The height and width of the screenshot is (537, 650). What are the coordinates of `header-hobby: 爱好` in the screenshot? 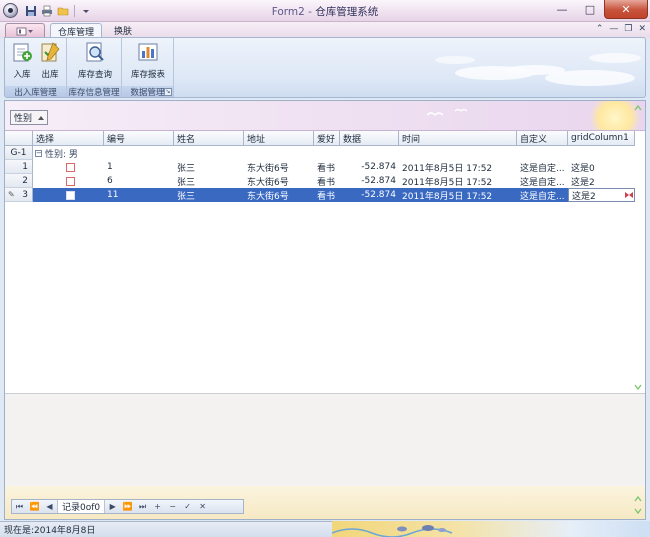 It's located at (327, 138).